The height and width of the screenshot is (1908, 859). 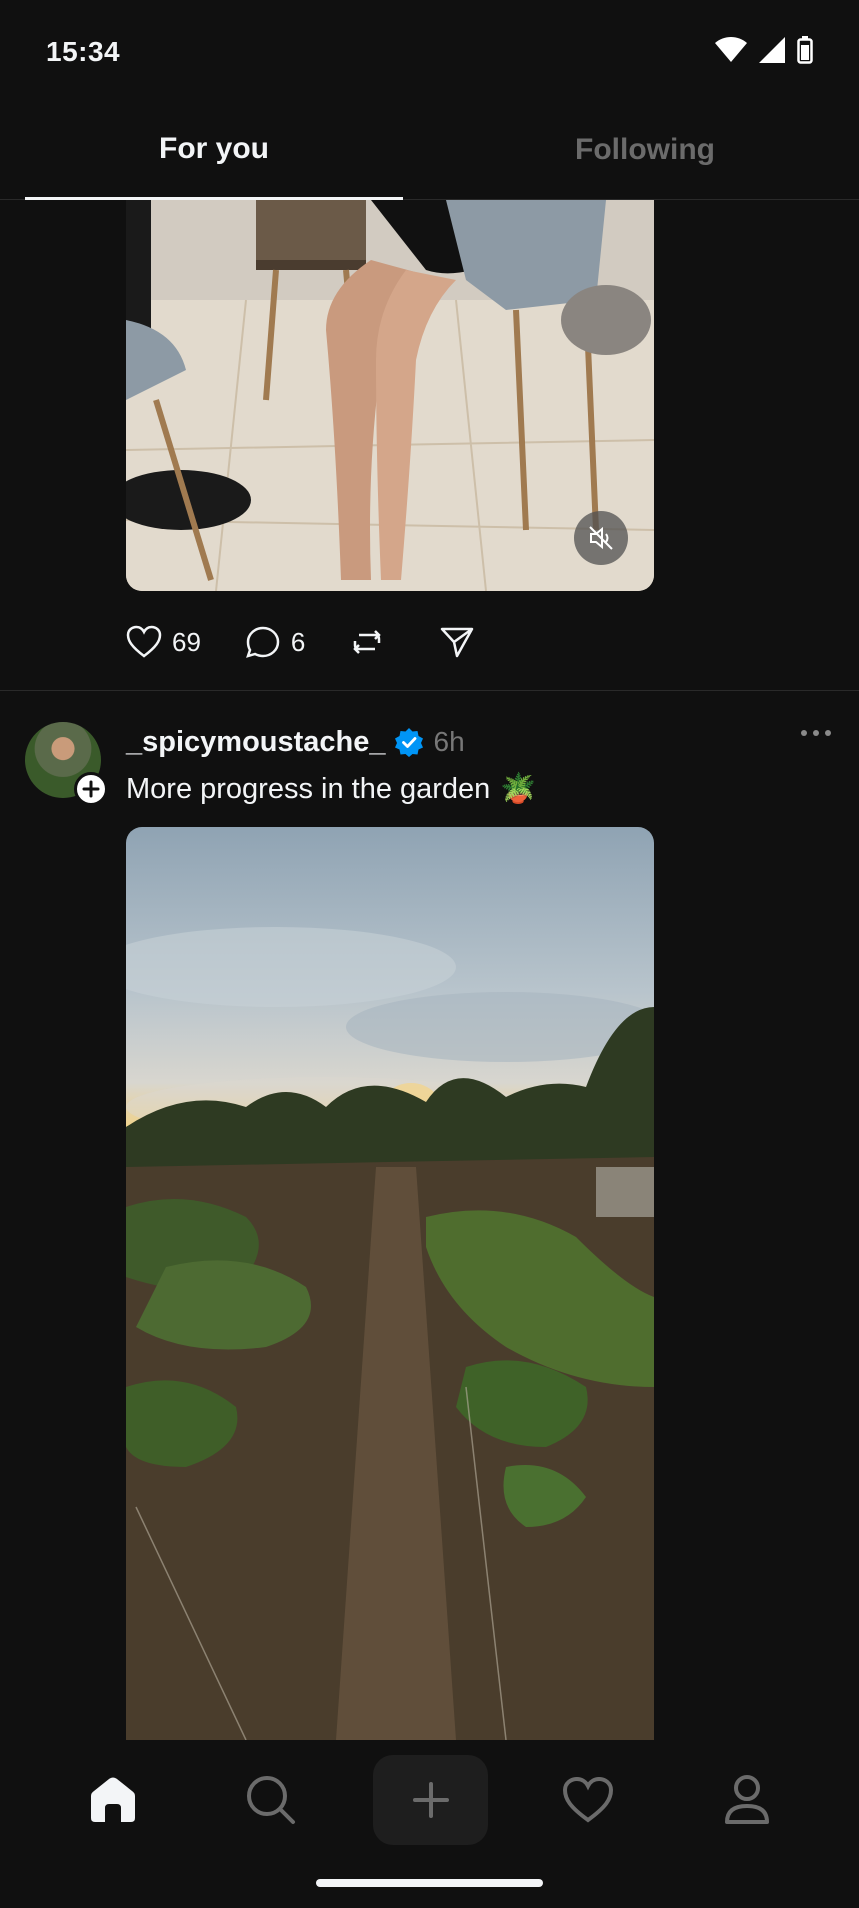 What do you see at coordinates (163, 642) in the screenshot?
I see `like-button: 69` at bounding box center [163, 642].